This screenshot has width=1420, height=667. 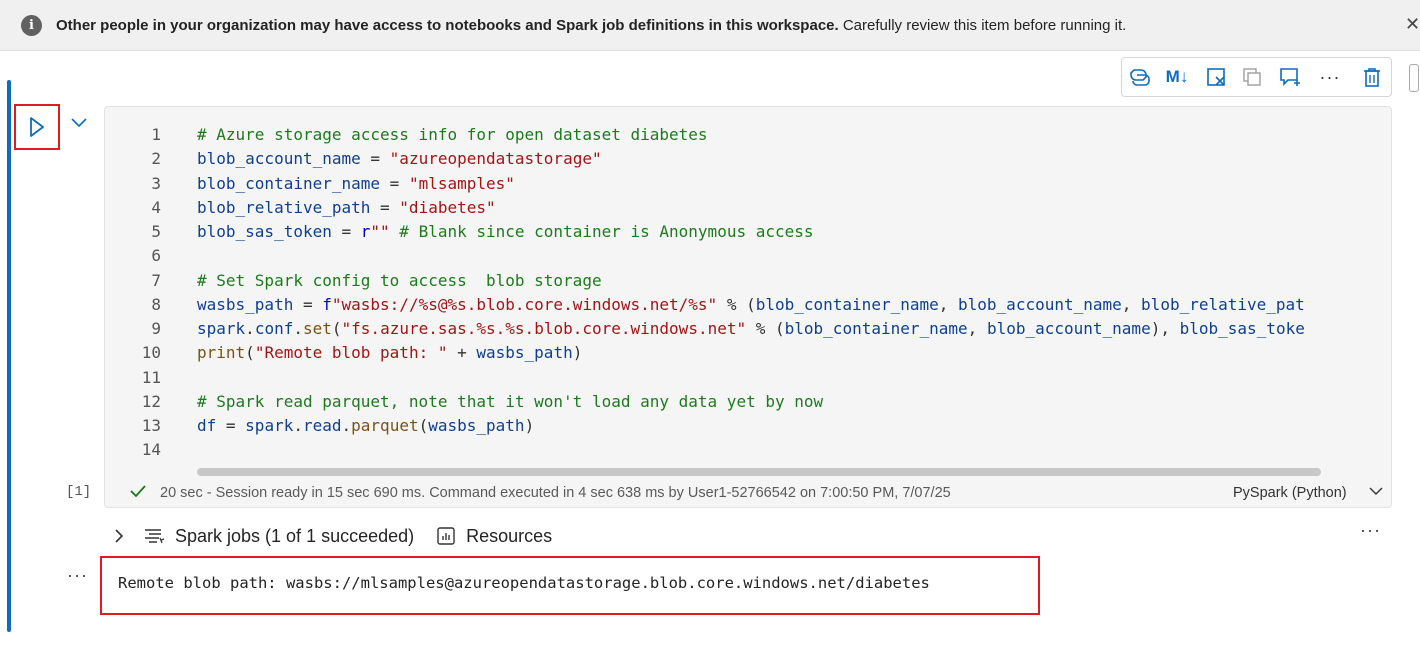 What do you see at coordinates (274, 328) in the screenshot?
I see `code-token: conf` at bounding box center [274, 328].